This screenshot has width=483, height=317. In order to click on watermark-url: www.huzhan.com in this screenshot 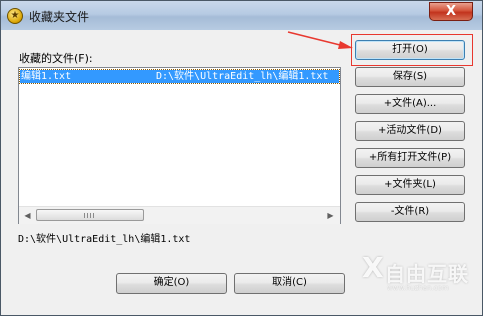, I will do `click(418, 288)`.